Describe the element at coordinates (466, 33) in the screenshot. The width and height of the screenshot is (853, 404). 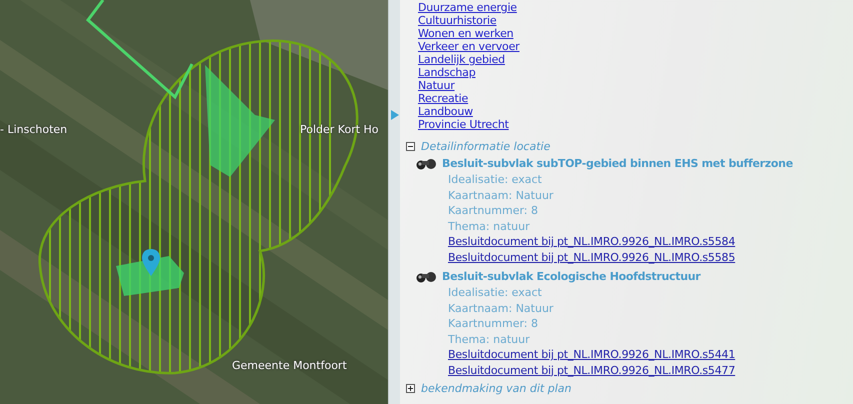
I see `theme-link: Wonen en werken` at that location.